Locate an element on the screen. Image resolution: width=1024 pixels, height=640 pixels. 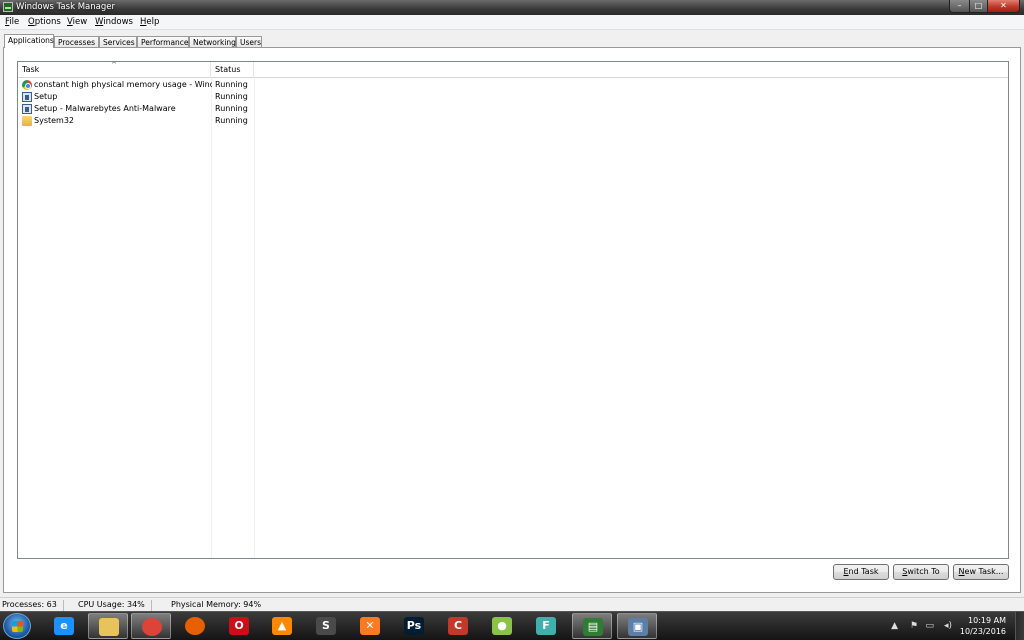
close-button: ✕ is located at coordinates (1003, 6).